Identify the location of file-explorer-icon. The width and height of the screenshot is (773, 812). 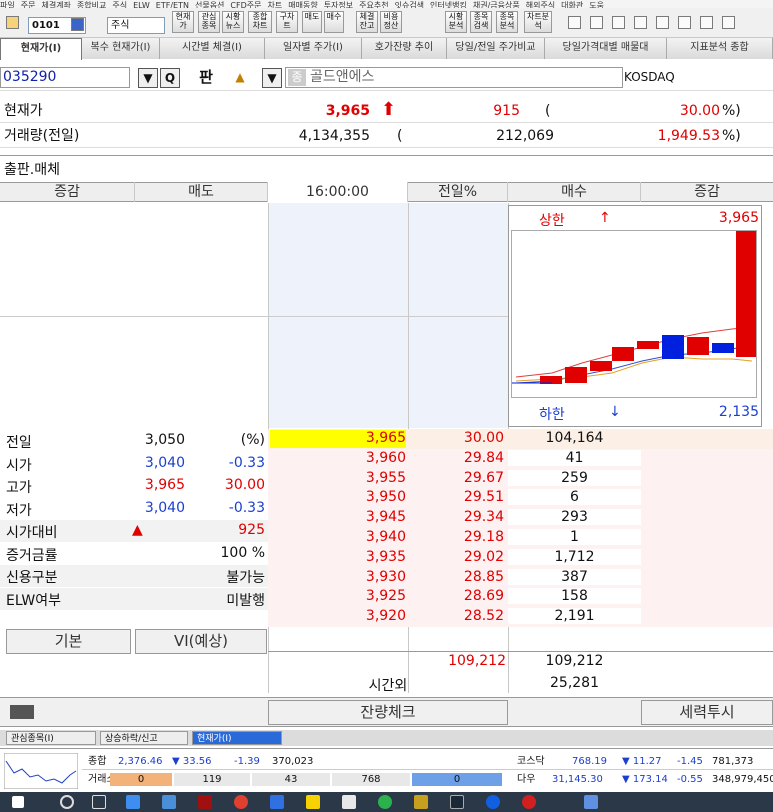
(133, 802).